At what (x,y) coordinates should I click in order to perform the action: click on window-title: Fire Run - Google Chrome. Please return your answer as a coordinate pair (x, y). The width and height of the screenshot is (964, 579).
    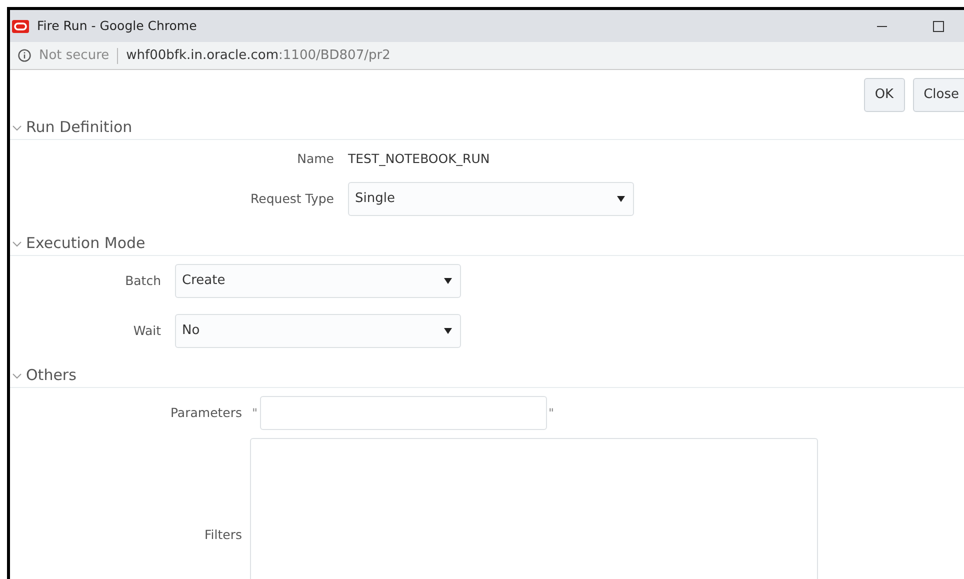
    Looking at the image, I should click on (117, 25).